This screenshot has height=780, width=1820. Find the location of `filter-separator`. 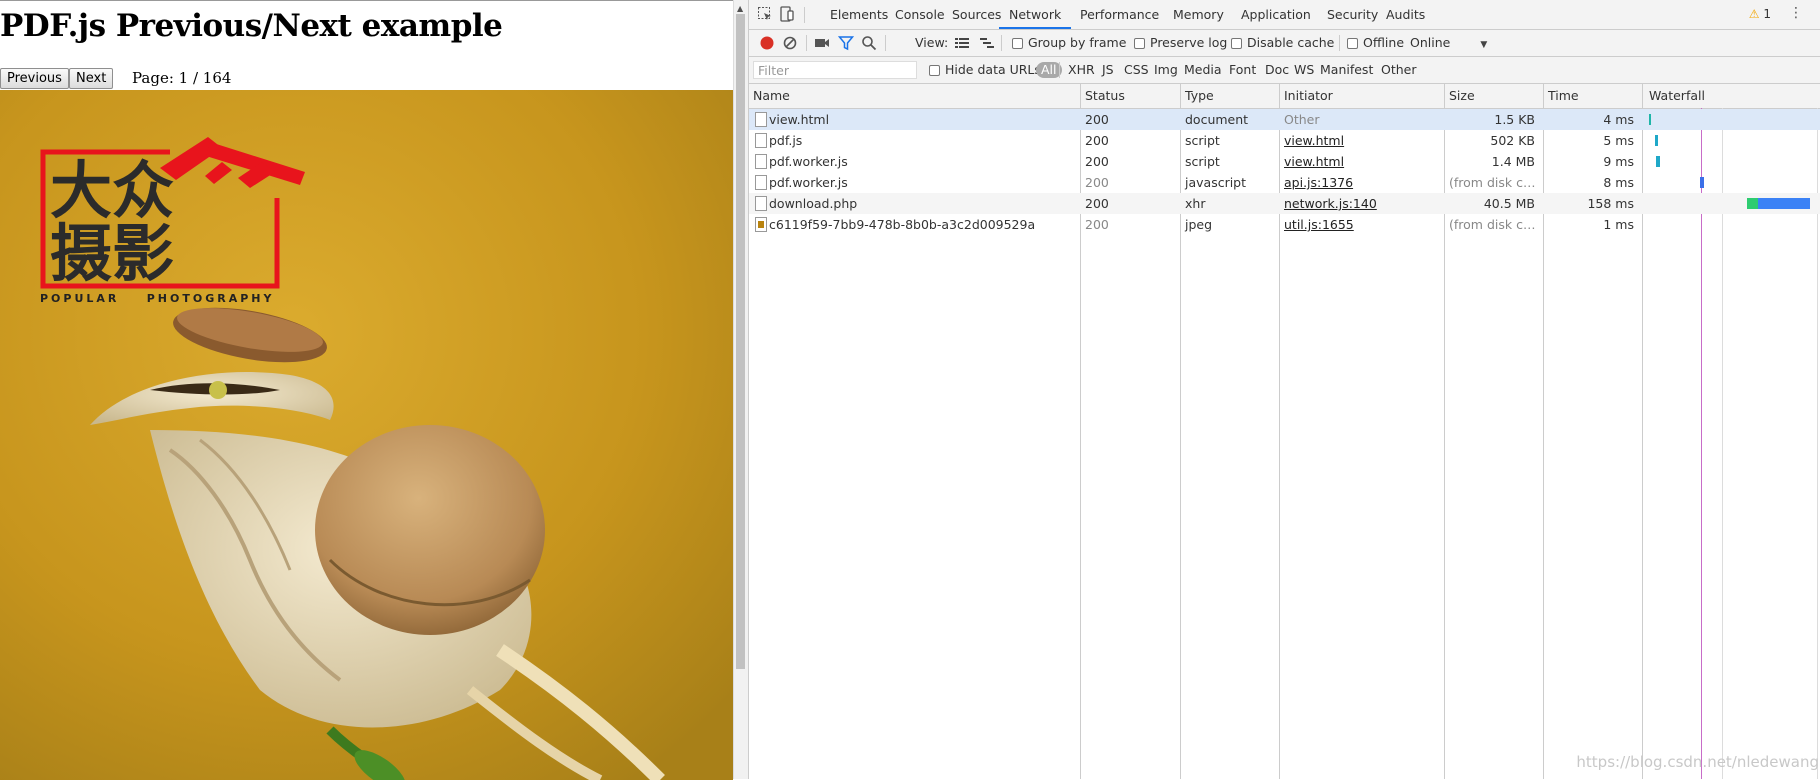

filter-separator is located at coordinates (1059, 70).